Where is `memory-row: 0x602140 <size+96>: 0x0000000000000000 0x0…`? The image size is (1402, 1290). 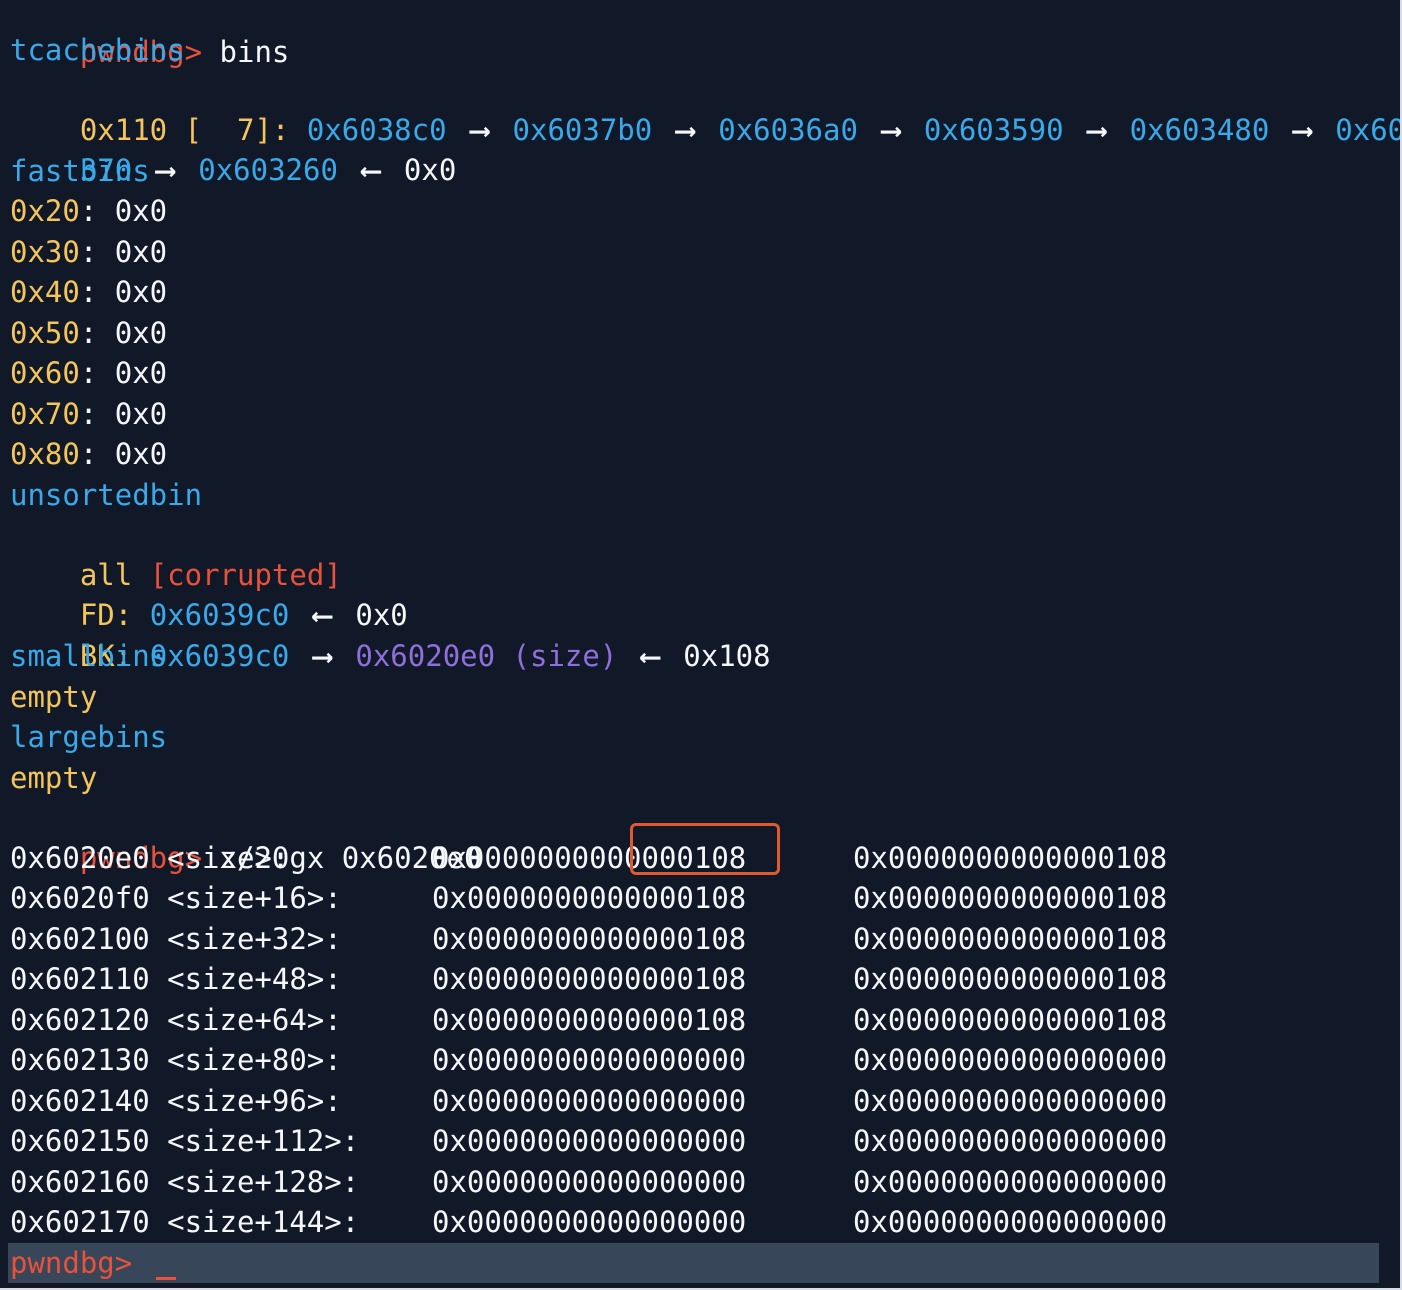 memory-row: 0x602140 <size+96>: 0x0000000000000000 0x0… is located at coordinates (695, 1101).